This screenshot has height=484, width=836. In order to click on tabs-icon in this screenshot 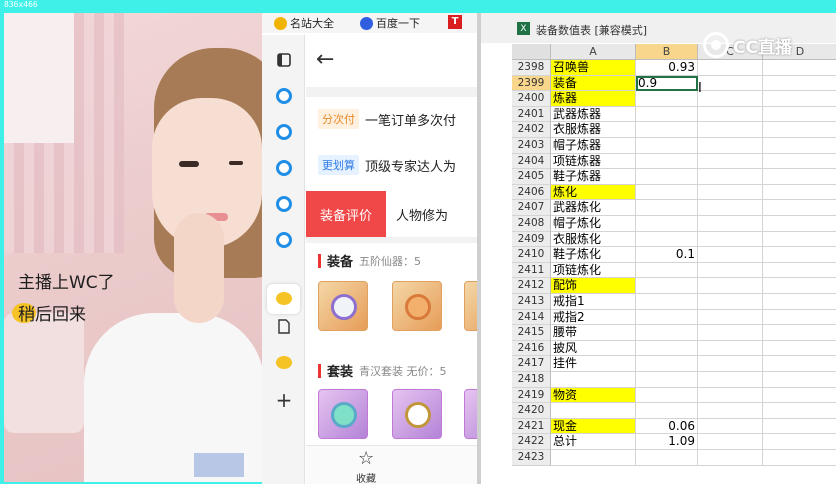, I will do `click(284, 60)`.